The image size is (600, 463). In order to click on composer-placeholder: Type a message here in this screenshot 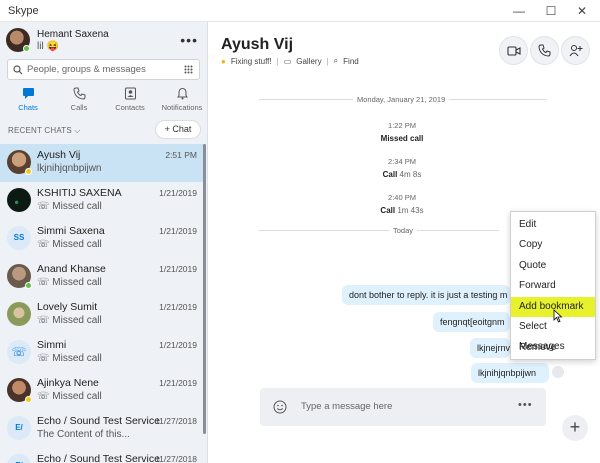, I will do `click(347, 406)`.